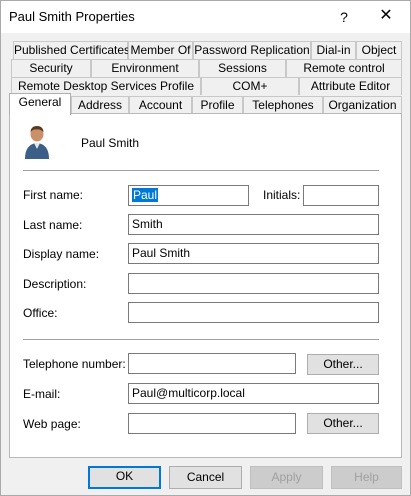 This screenshot has height=496, width=411. What do you see at coordinates (212, 363) in the screenshot?
I see `telephone-field` at bounding box center [212, 363].